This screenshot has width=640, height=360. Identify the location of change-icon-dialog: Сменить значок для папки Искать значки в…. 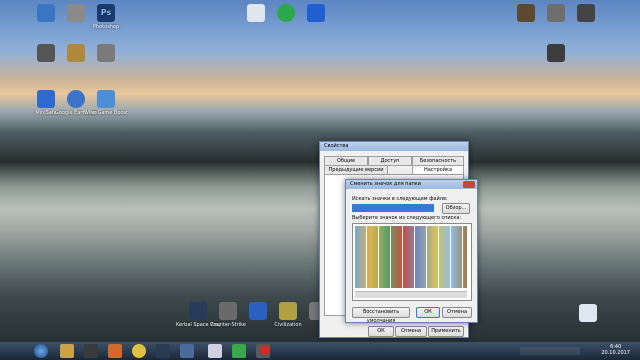
(411, 251).